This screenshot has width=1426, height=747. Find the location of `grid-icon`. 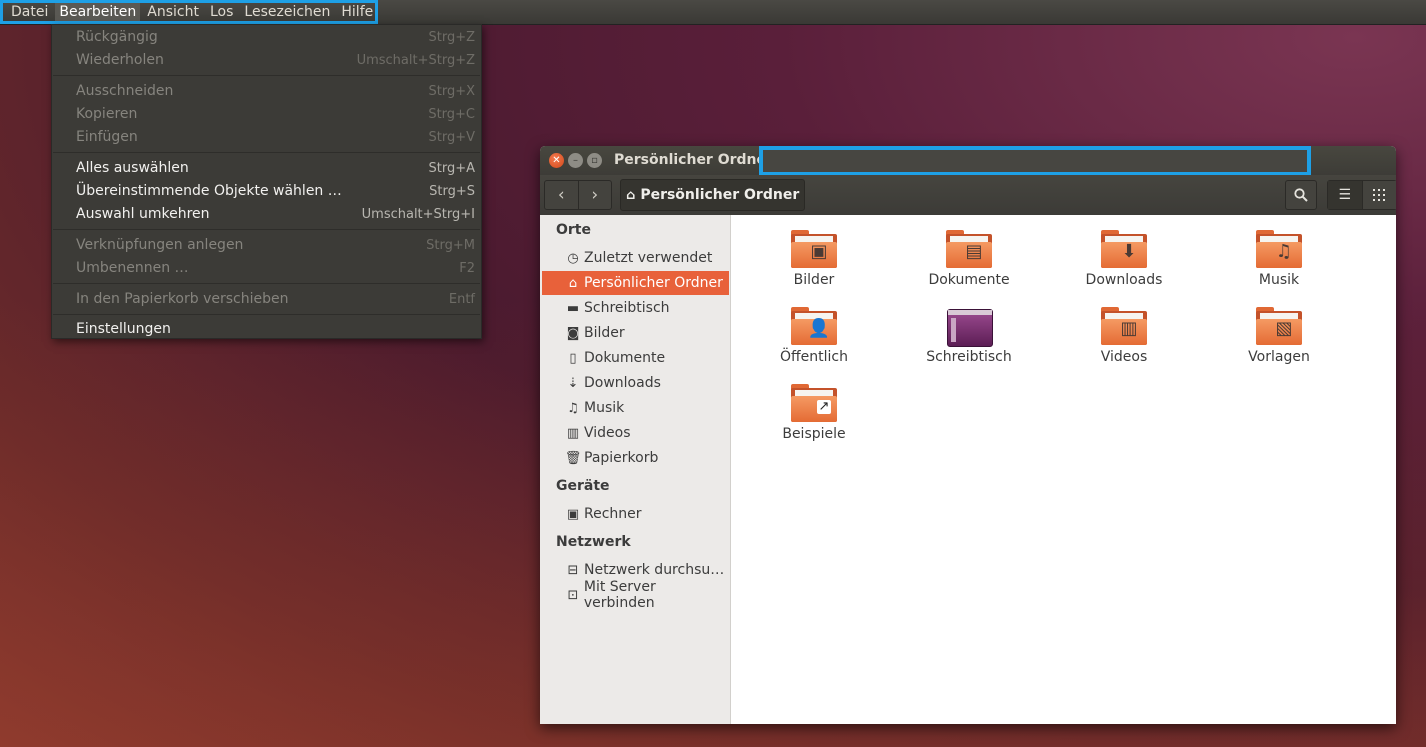

grid-icon is located at coordinates (1379, 195).